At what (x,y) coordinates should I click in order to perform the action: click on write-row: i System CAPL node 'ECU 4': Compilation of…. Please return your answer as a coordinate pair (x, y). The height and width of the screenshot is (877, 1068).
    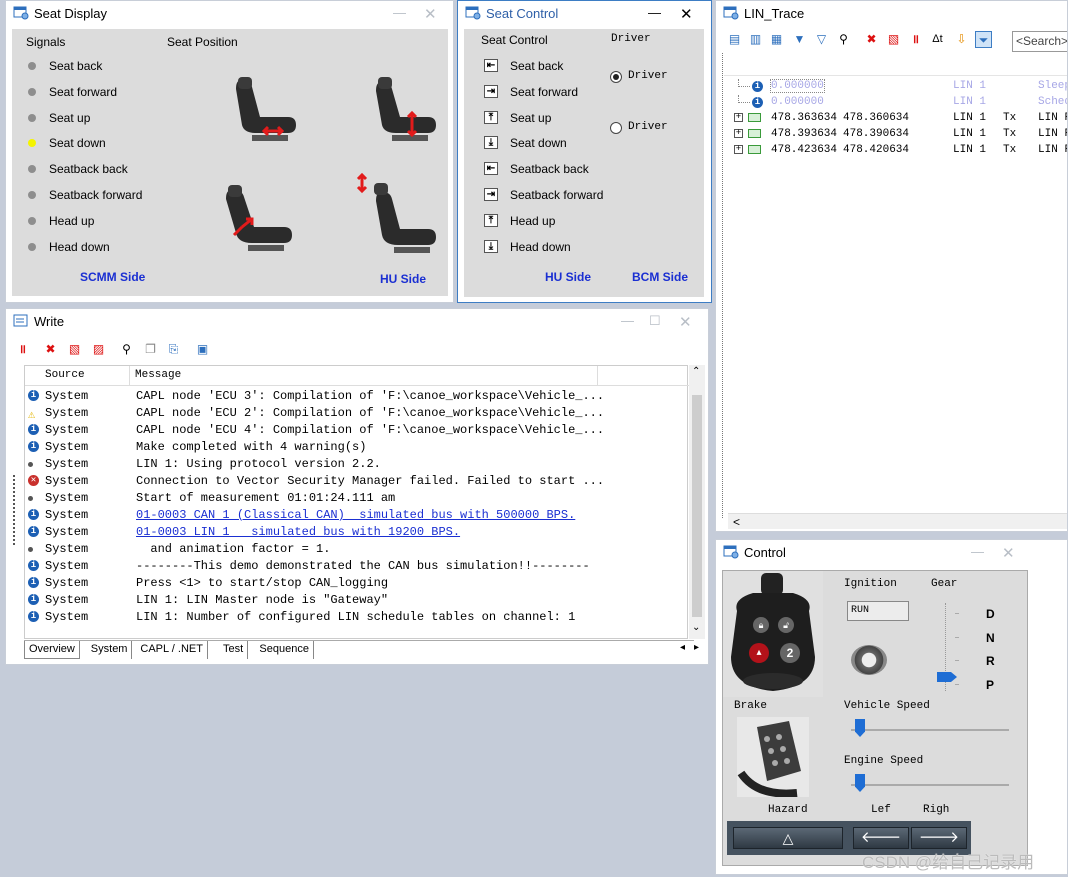
    Looking at the image, I should click on (357, 430).